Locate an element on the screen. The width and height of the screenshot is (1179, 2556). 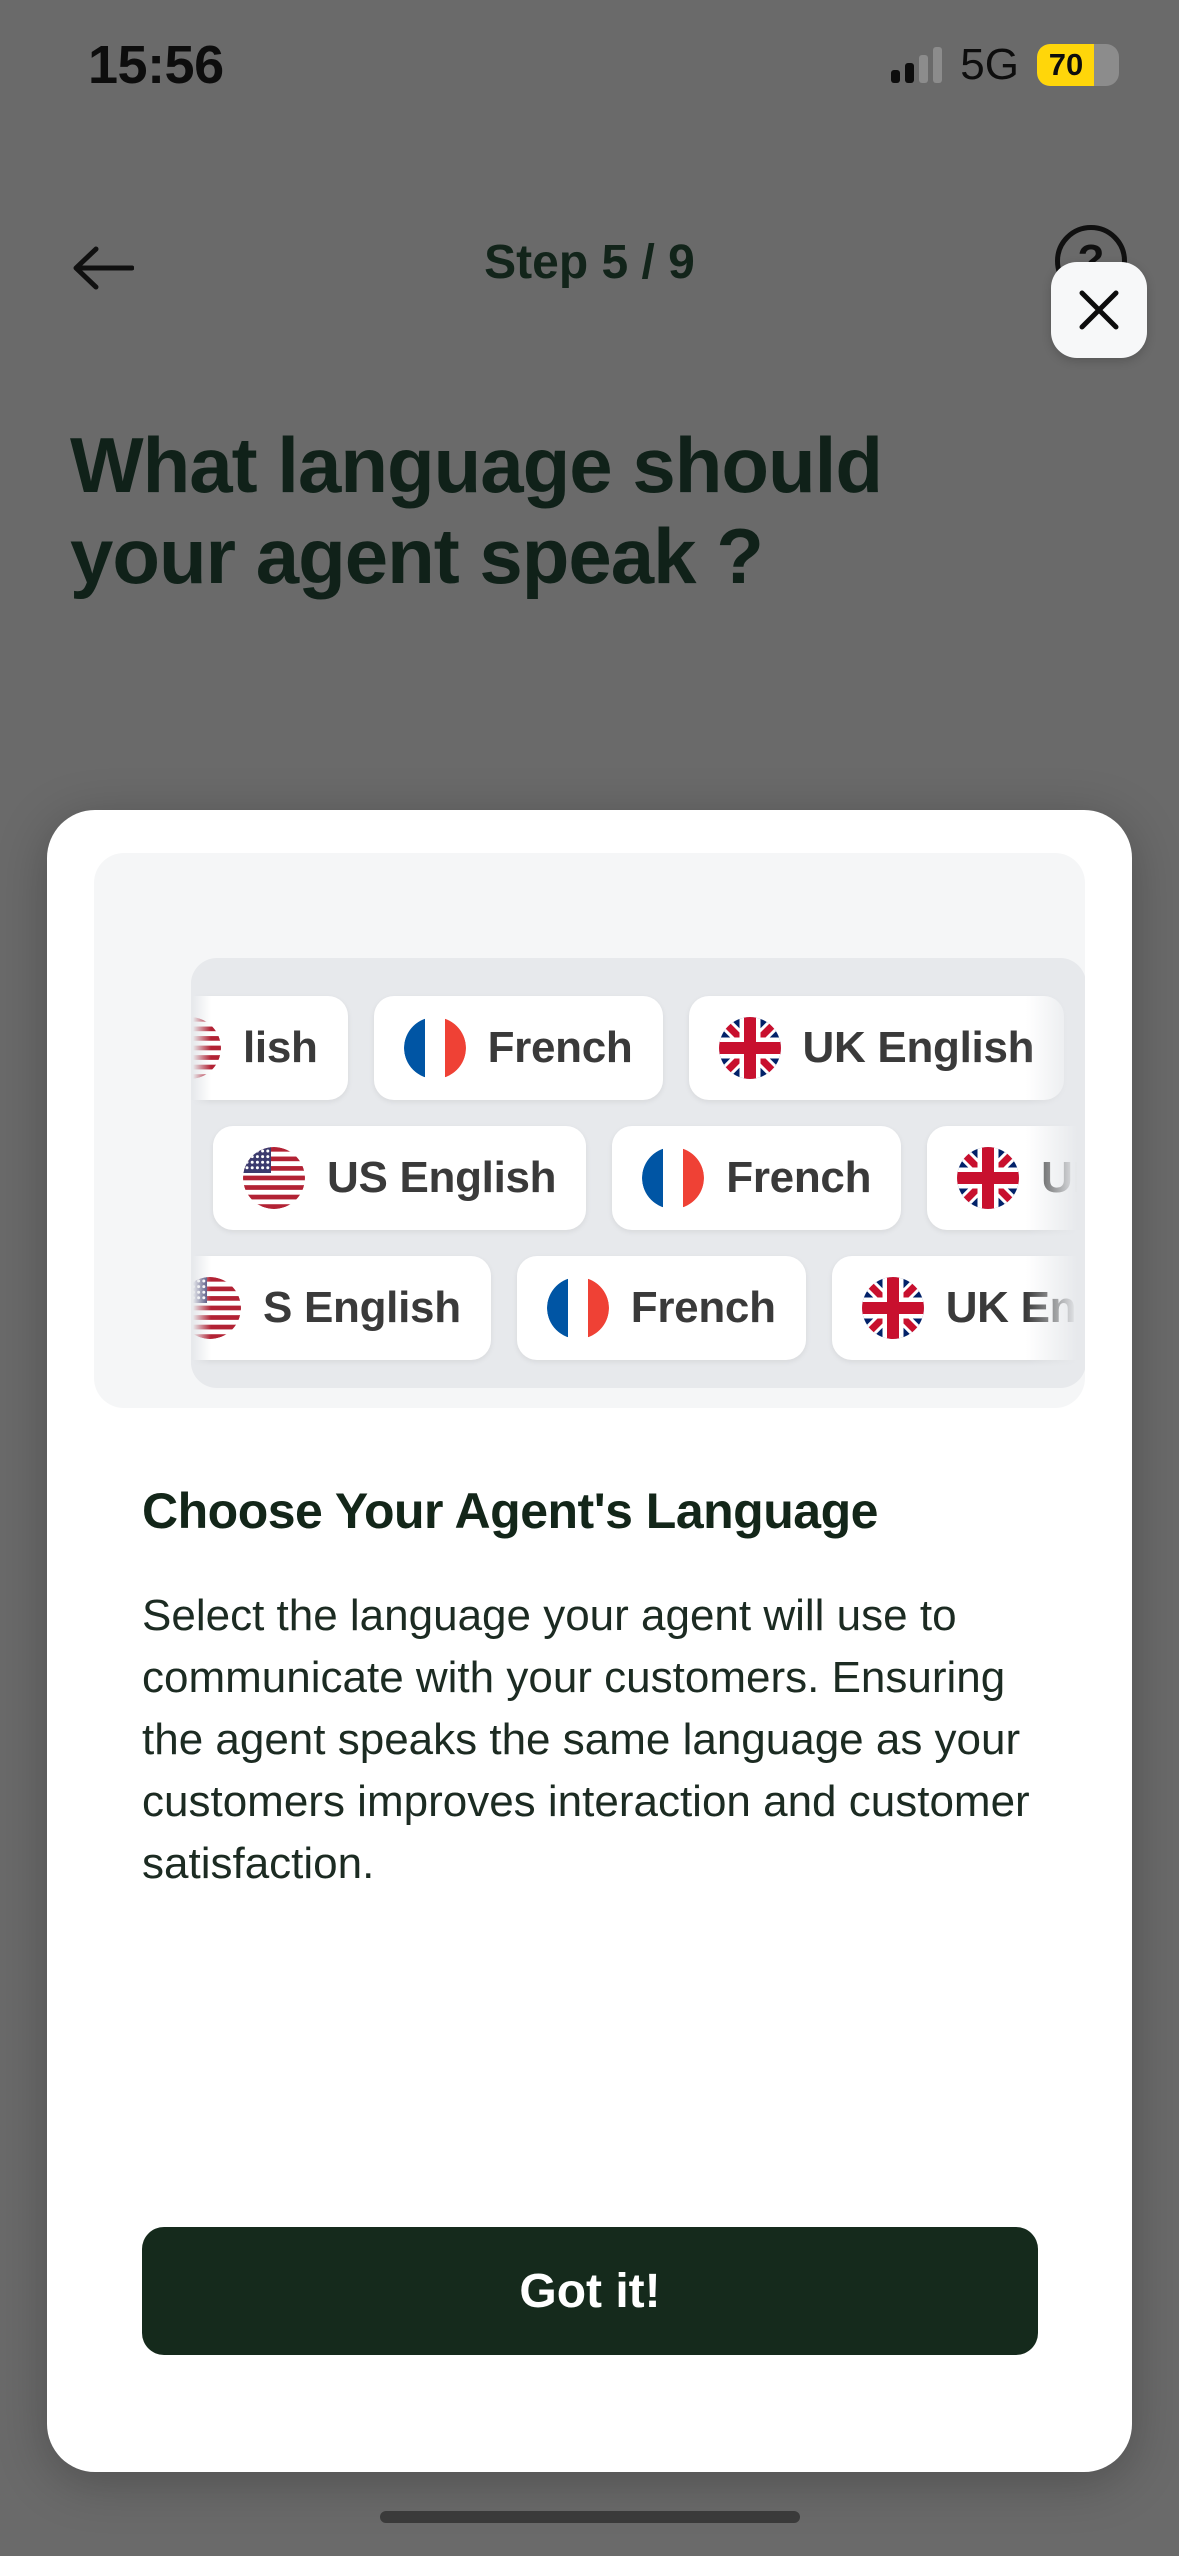
network-type-label: 5G is located at coordinates (989, 64).